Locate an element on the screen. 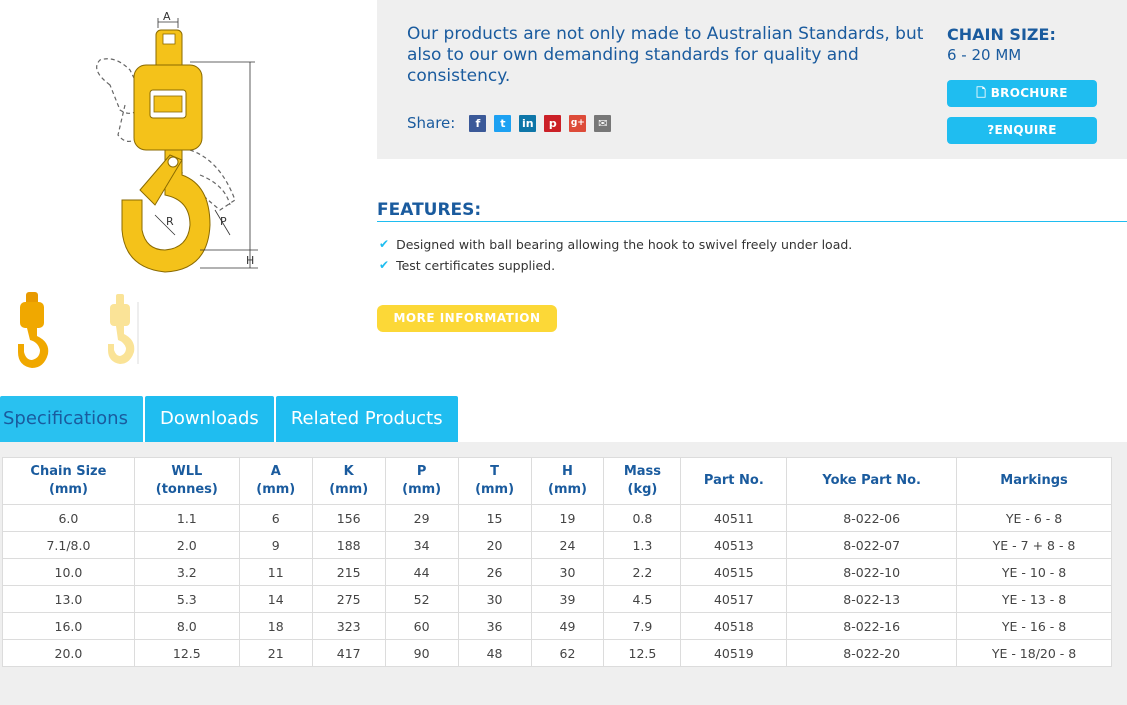  table-cell: 40511 is located at coordinates (734, 518).